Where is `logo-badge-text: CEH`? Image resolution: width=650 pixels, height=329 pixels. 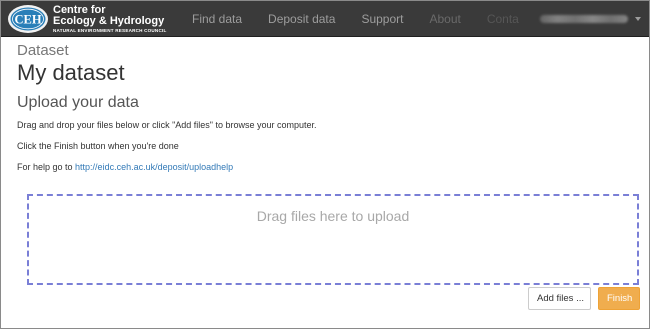 logo-badge-text: CEH is located at coordinates (27, 20).